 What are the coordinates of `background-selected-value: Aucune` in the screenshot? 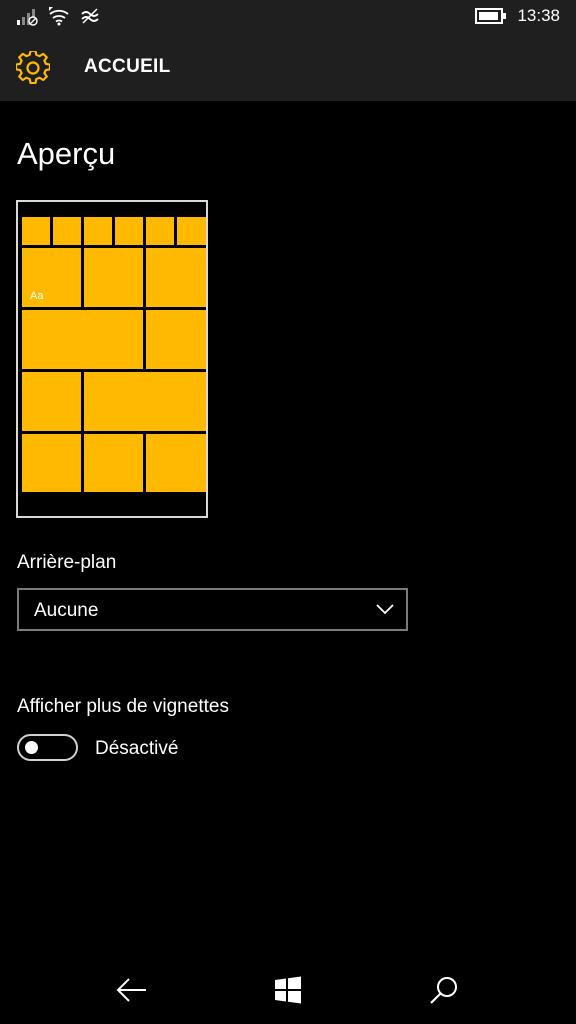 It's located at (66, 610).